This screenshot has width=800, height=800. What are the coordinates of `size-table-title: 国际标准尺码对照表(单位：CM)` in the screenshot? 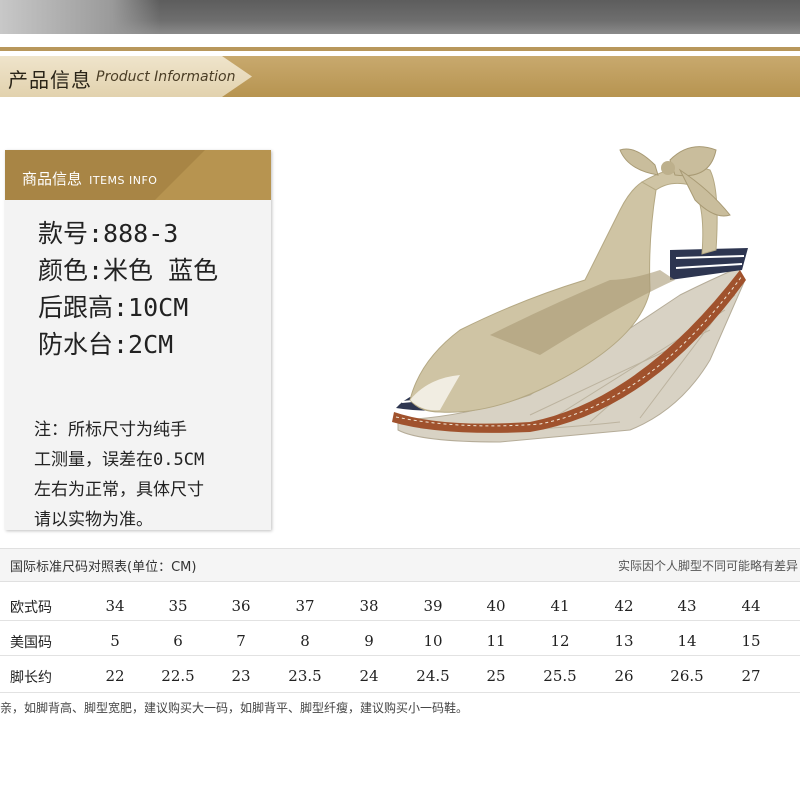 It's located at (103, 567).